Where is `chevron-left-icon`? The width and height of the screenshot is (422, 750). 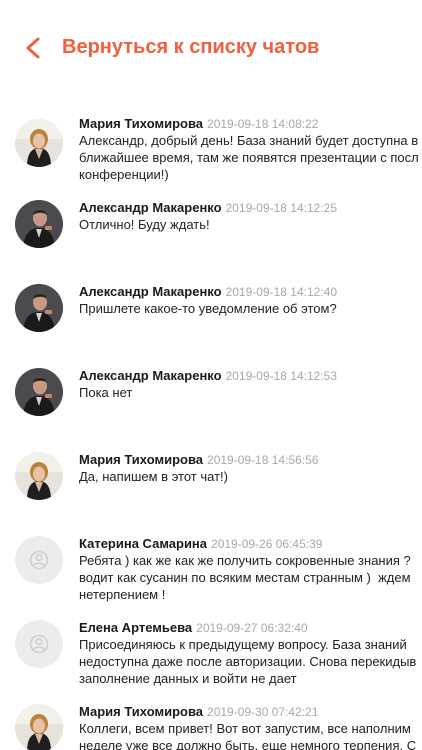 chevron-left-icon is located at coordinates (33, 48).